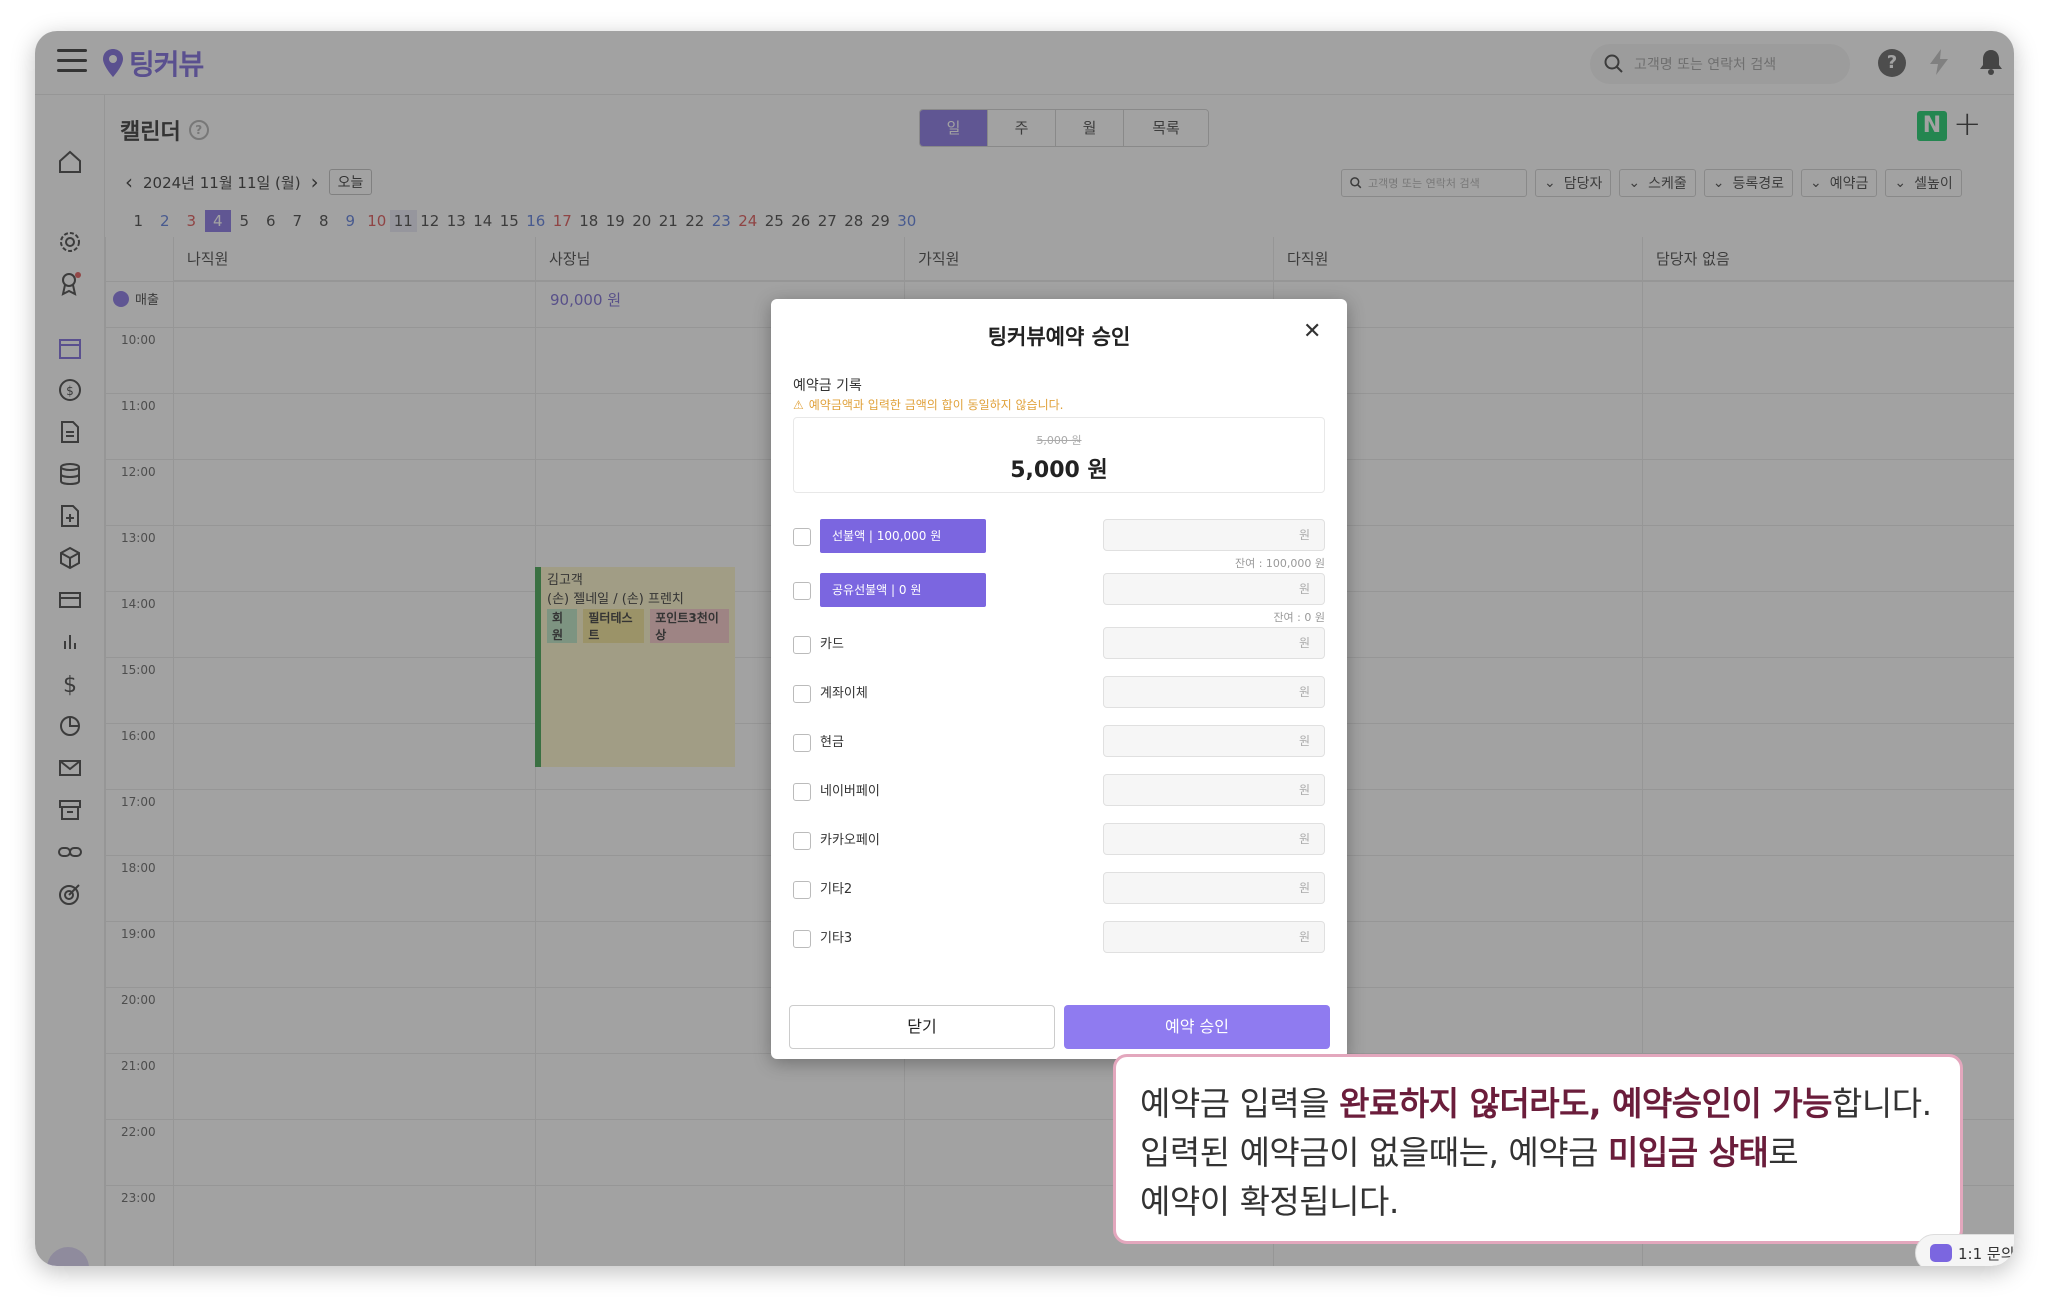 This screenshot has height=1305, width=2048. I want to click on callout-line-2: 입력된 예약금이 없을때는, 예약금 미입금 상태로, so click(1538, 1152).